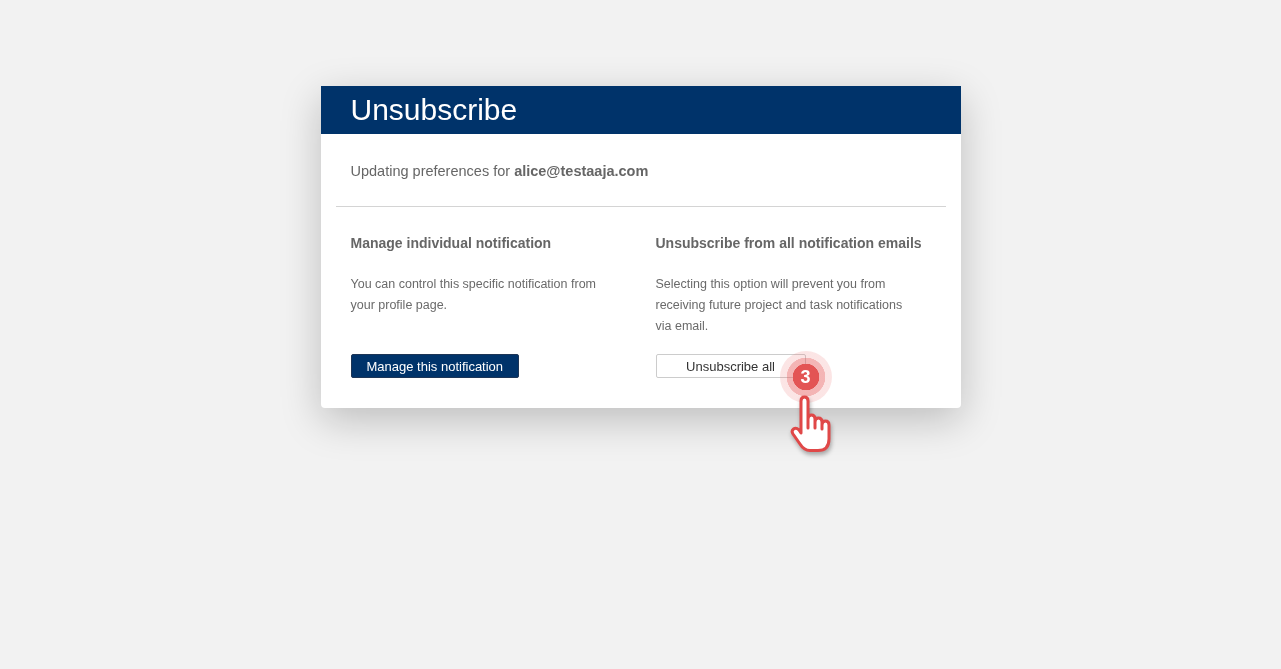 Image resolution: width=1281 pixels, height=669 pixels. I want to click on intro-text: Updating preferences for alice@testaaja.com, so click(500, 171).